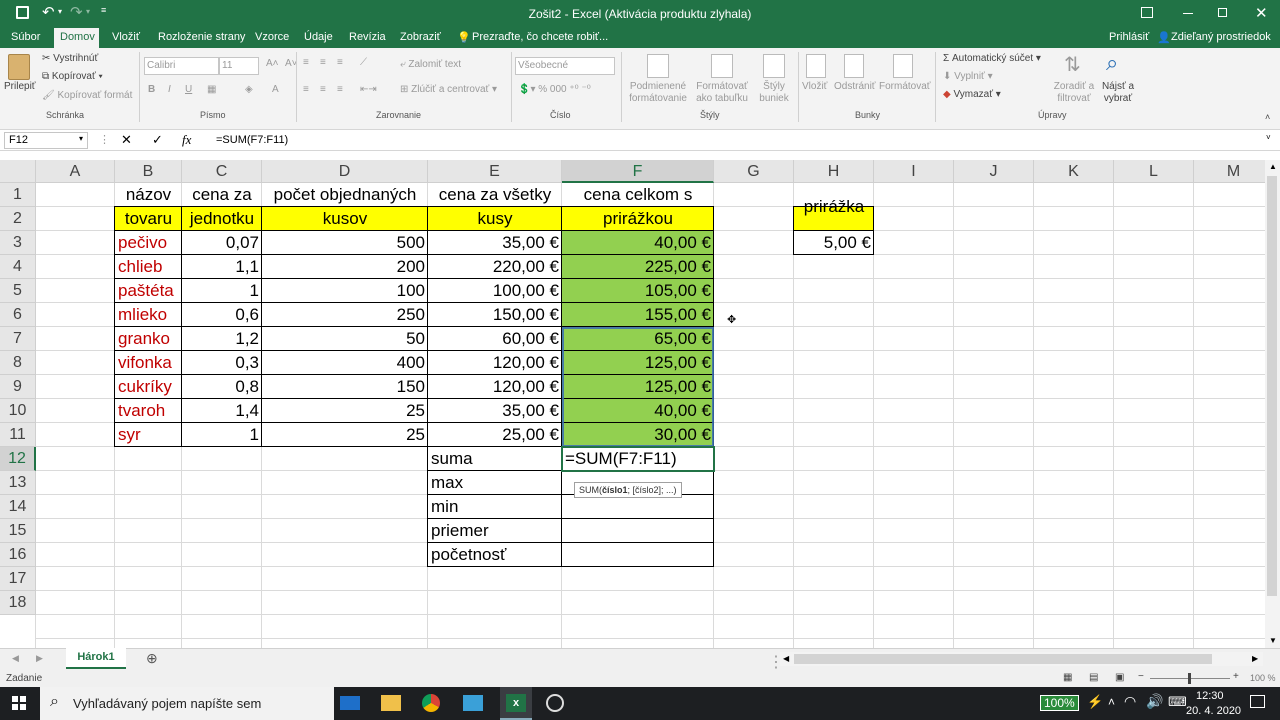 Image resolution: width=1280 pixels, height=720 pixels. Describe the element at coordinates (18, 243) in the screenshot. I see `row-header-3: 3` at that location.